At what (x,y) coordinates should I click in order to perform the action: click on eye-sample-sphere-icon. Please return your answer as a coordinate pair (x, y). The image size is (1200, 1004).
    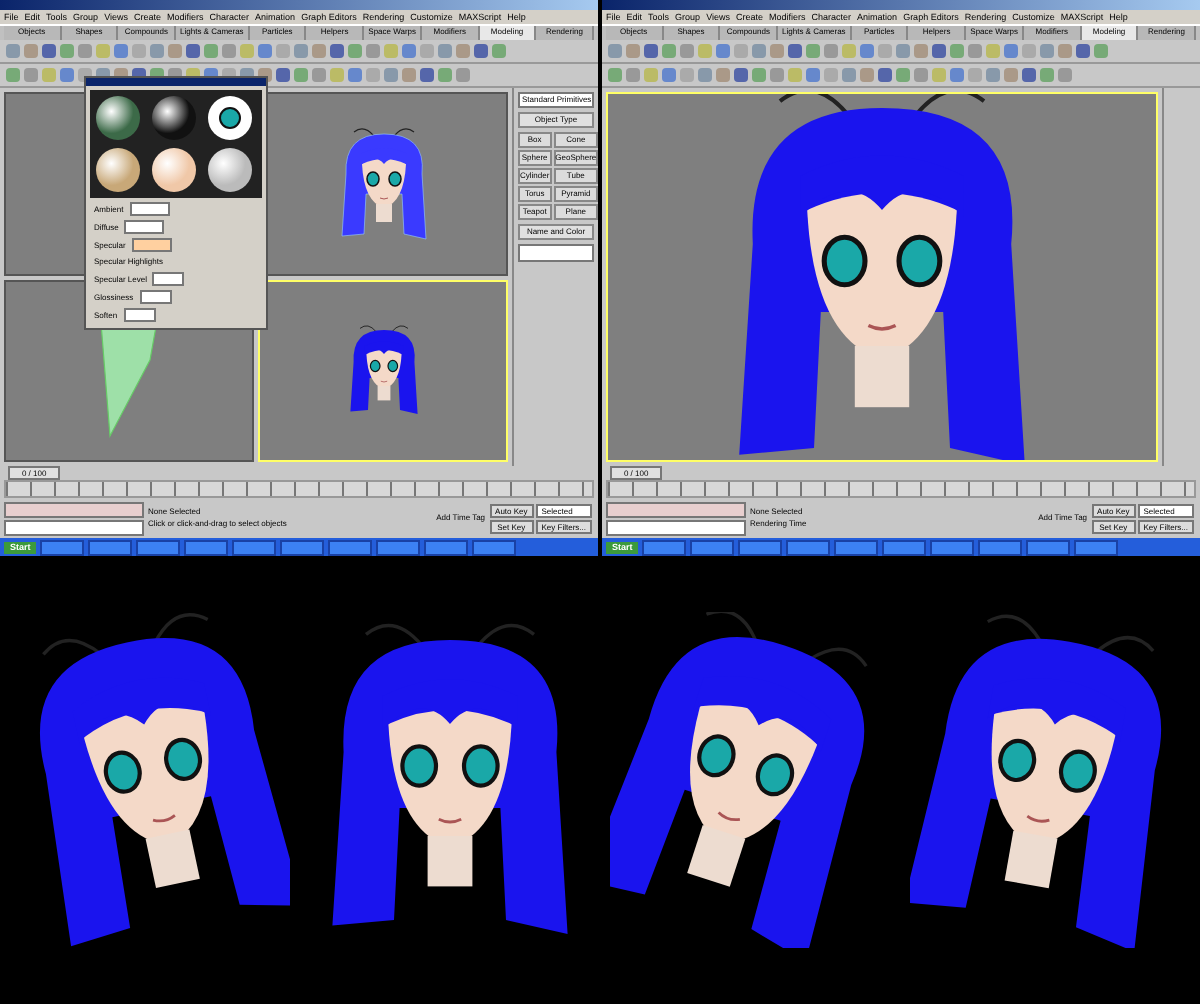
    Looking at the image, I should click on (230, 118).